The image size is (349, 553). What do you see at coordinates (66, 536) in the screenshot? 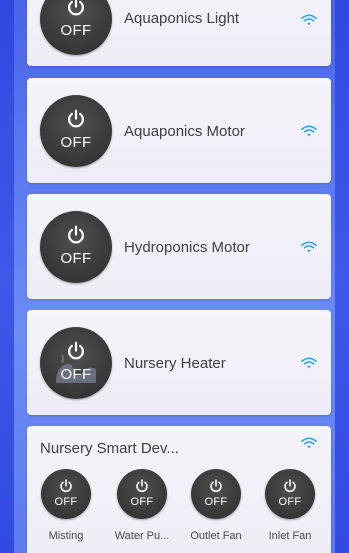
I see `group-device-label: Misting` at bounding box center [66, 536].